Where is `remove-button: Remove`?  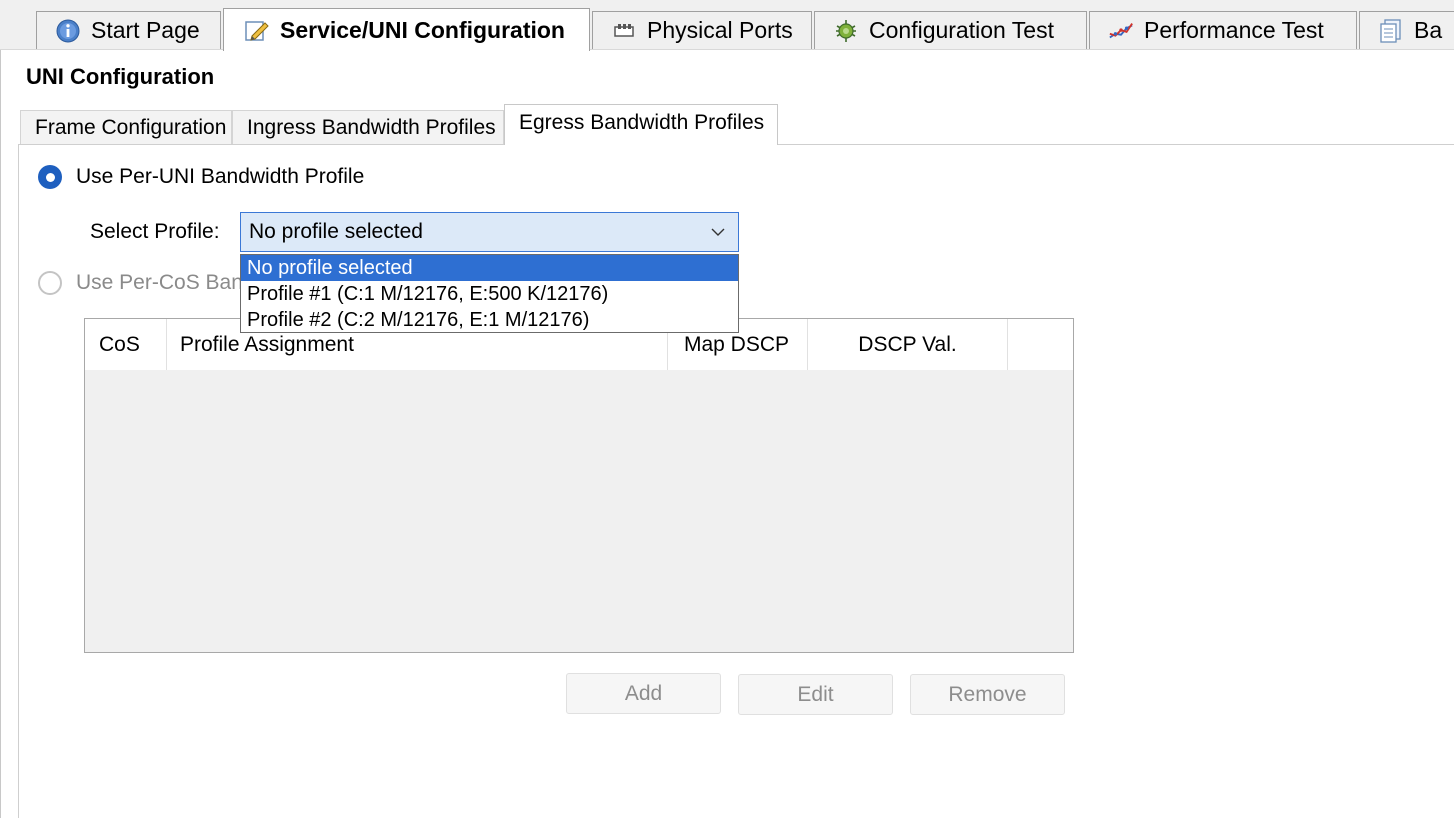 remove-button: Remove is located at coordinates (987, 694).